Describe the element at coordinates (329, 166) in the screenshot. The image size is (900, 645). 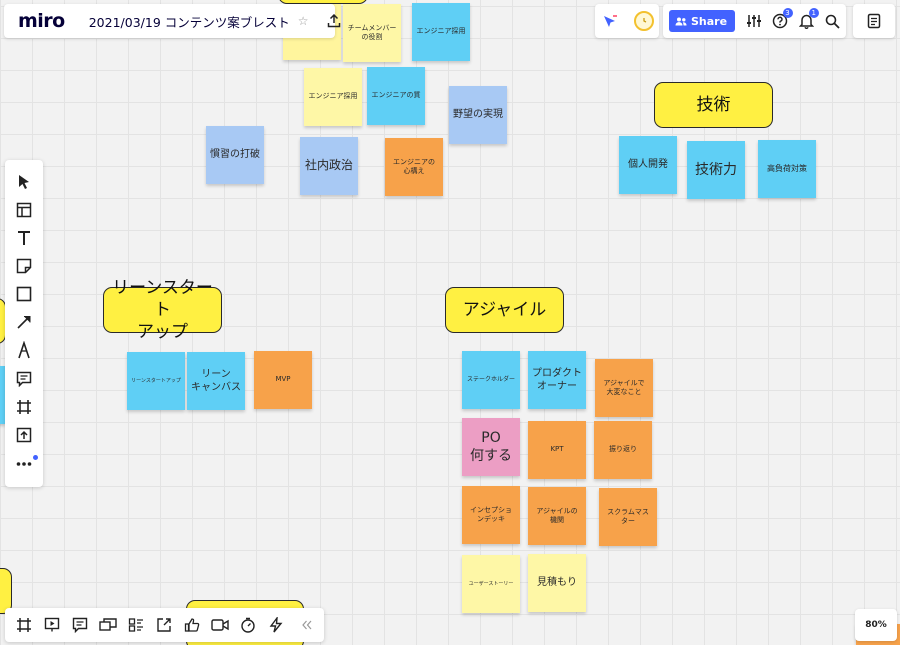
I see `sticky-note: 社内政治` at that location.